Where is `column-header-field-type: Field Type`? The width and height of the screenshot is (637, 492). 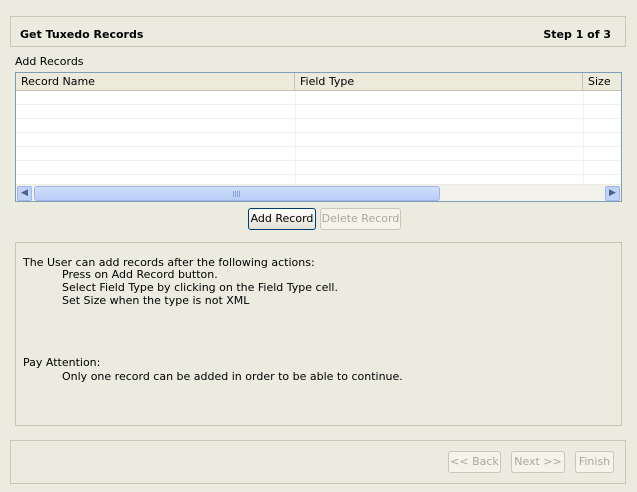 column-header-field-type: Field Type is located at coordinates (439, 82).